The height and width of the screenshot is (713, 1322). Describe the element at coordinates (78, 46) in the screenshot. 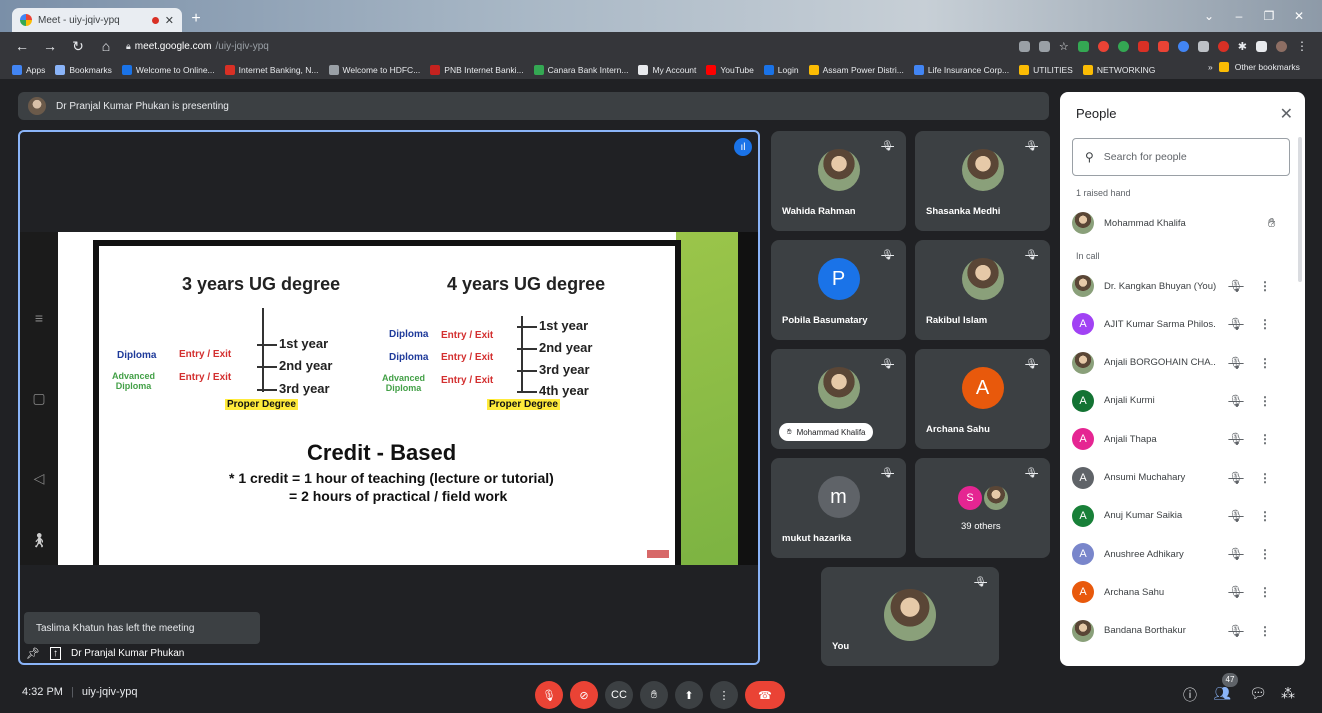

I see `reload-icon: ↻` at that location.